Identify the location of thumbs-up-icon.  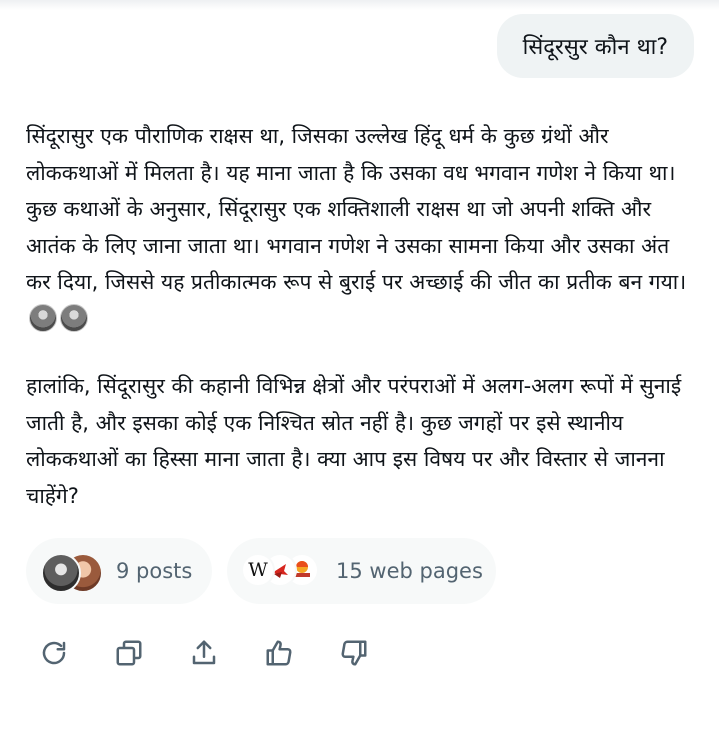
(279, 653).